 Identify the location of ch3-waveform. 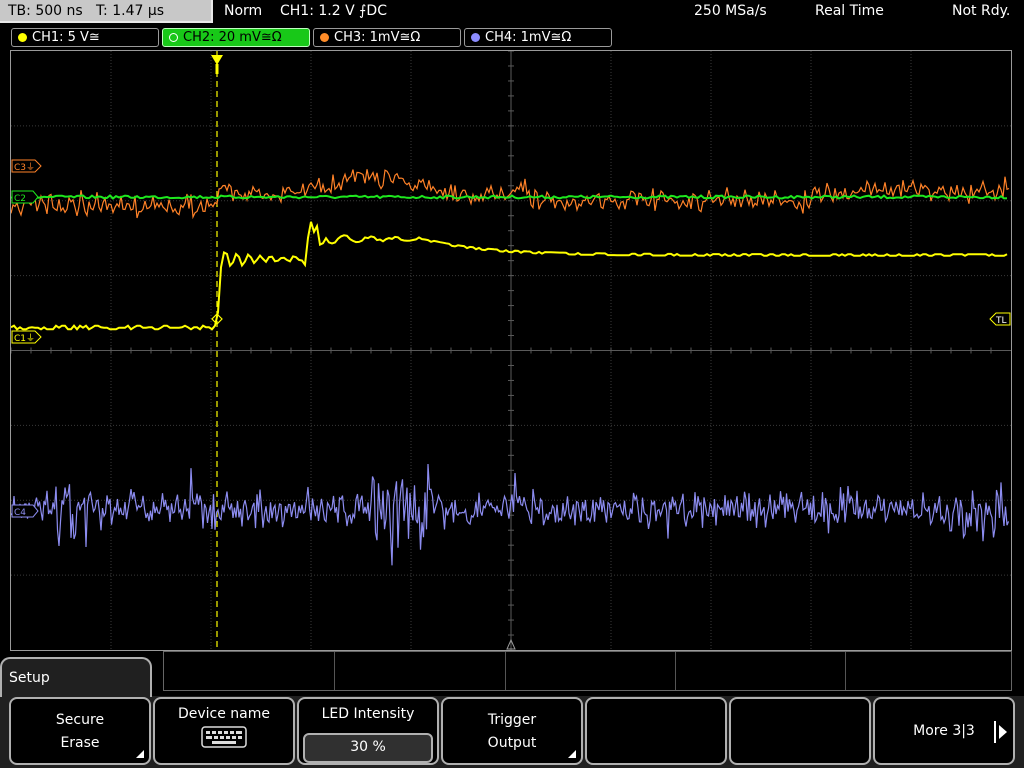
(510, 194).